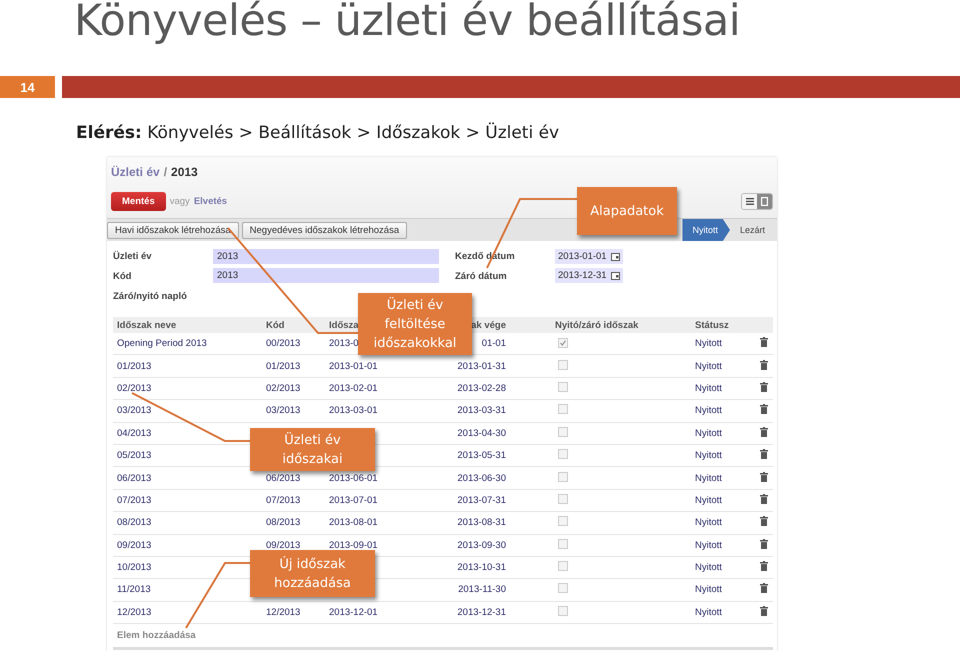 This screenshot has width=960, height=651. What do you see at coordinates (122, 277) in the screenshot?
I see `field-label: Kód` at bounding box center [122, 277].